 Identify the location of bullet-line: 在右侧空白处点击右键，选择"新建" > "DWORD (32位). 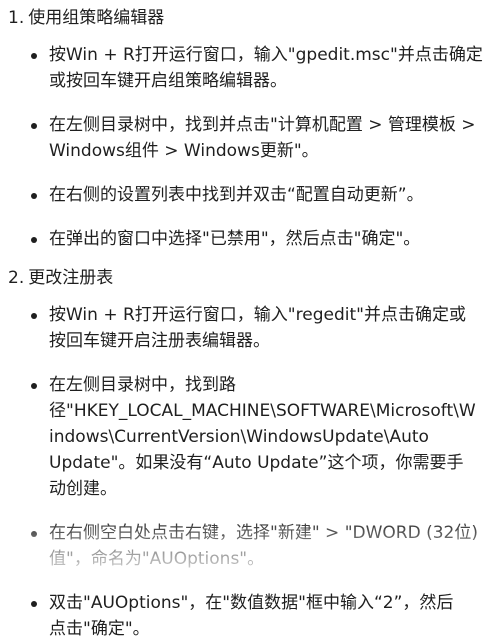
(263, 533).